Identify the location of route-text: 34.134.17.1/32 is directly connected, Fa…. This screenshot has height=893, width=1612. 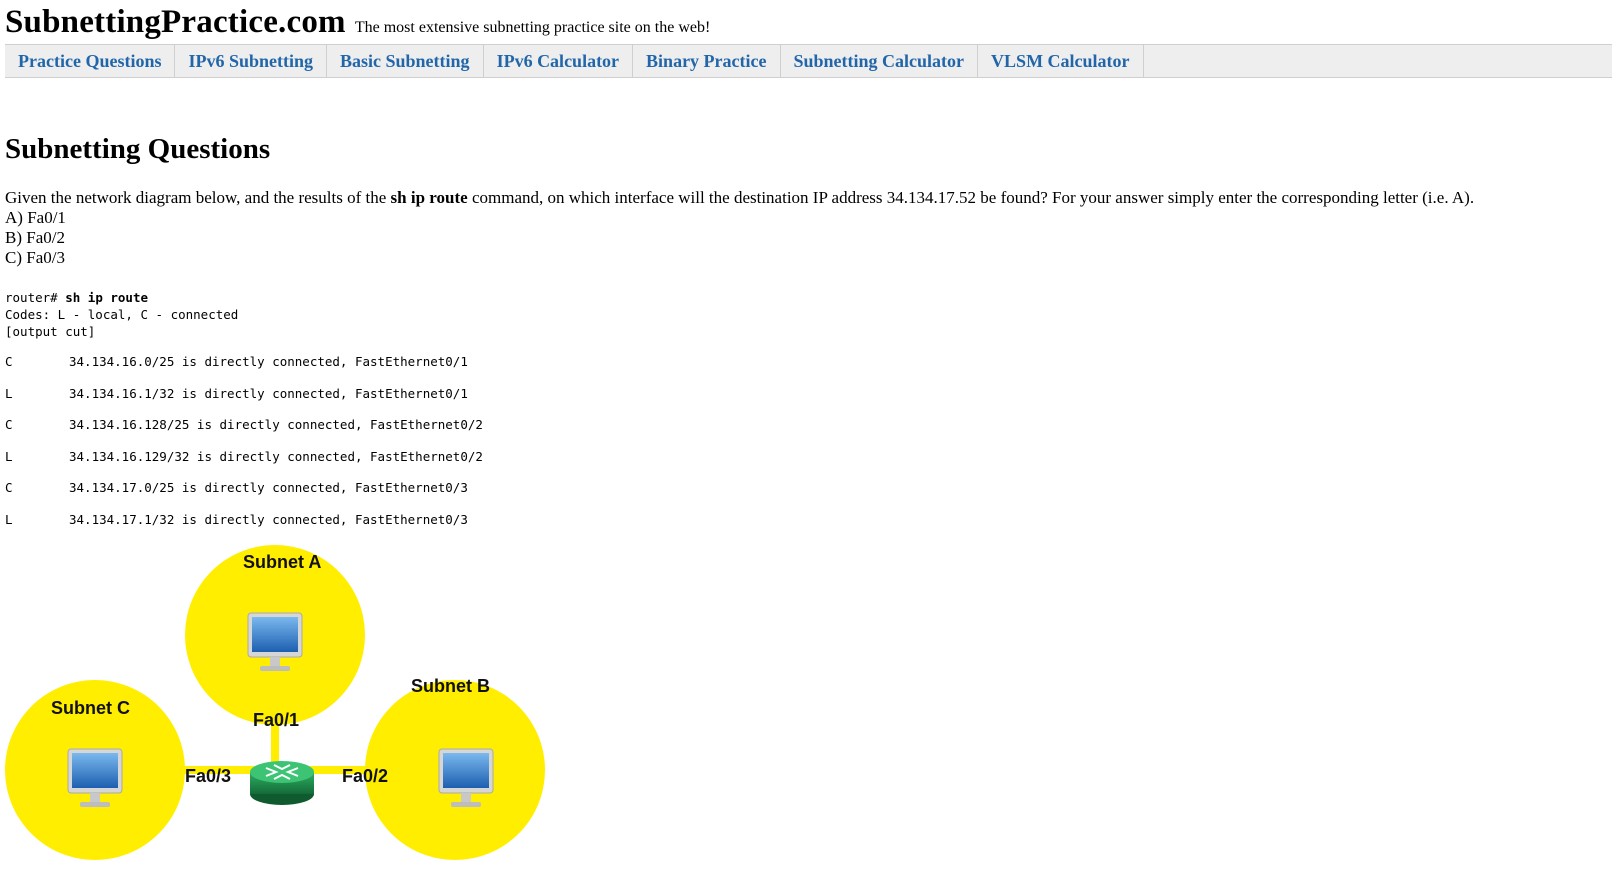
(268, 519).